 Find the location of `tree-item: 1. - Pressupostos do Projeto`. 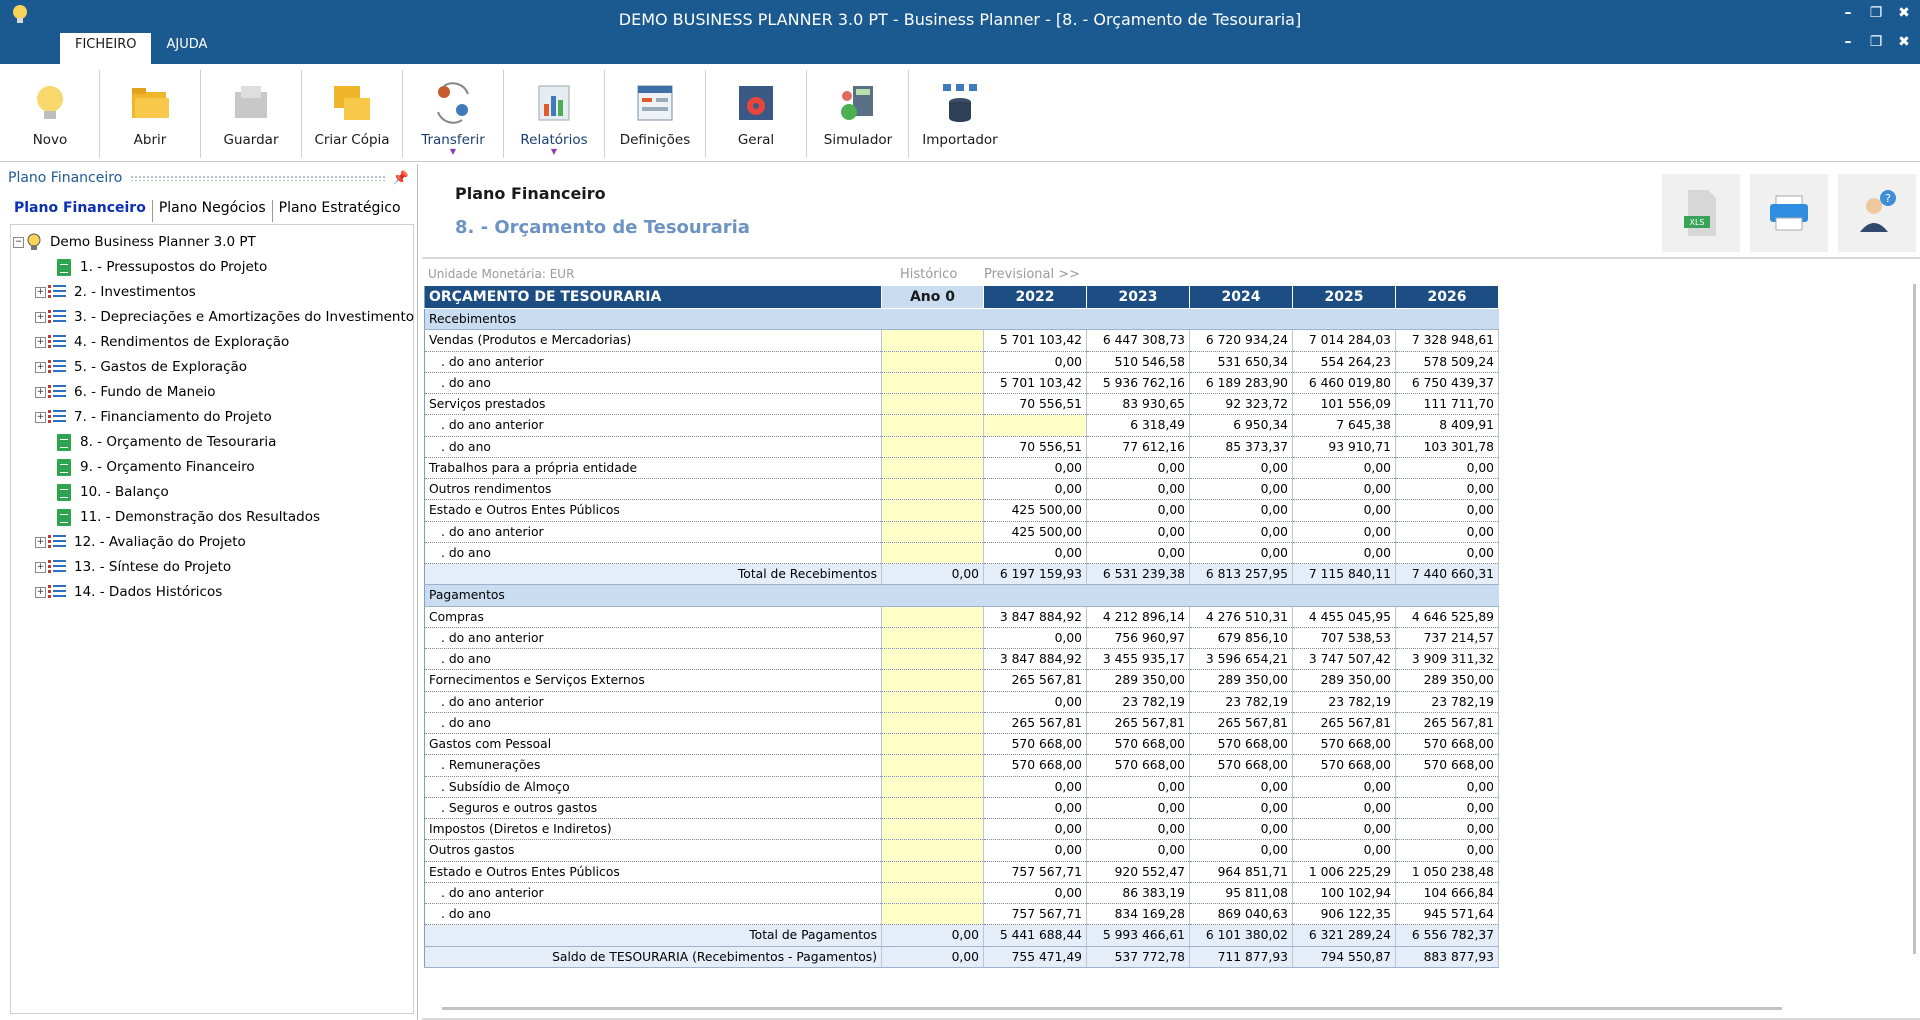

tree-item: 1. - Pressupostos do Projeto is located at coordinates (162, 267).